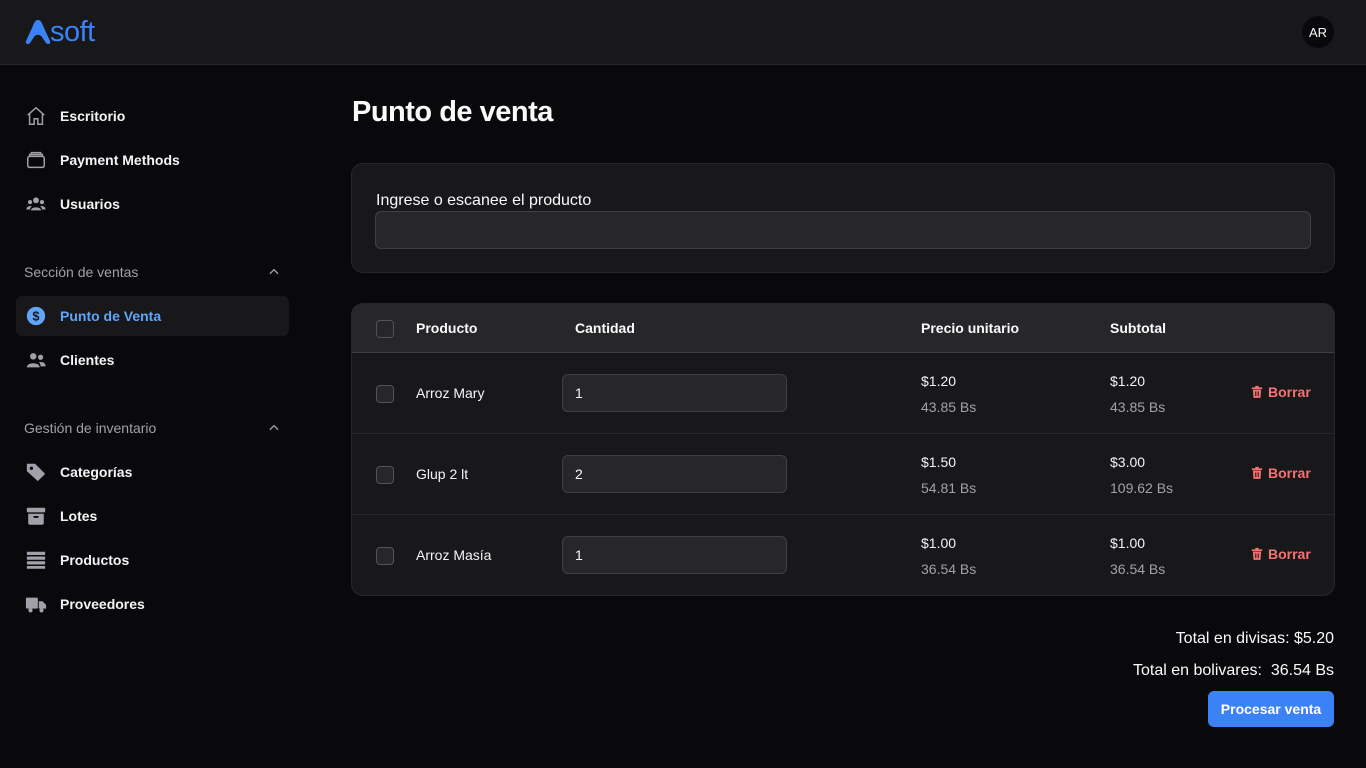  I want to click on sidebar-item-payment-methods: Payment Methods, so click(152, 160).